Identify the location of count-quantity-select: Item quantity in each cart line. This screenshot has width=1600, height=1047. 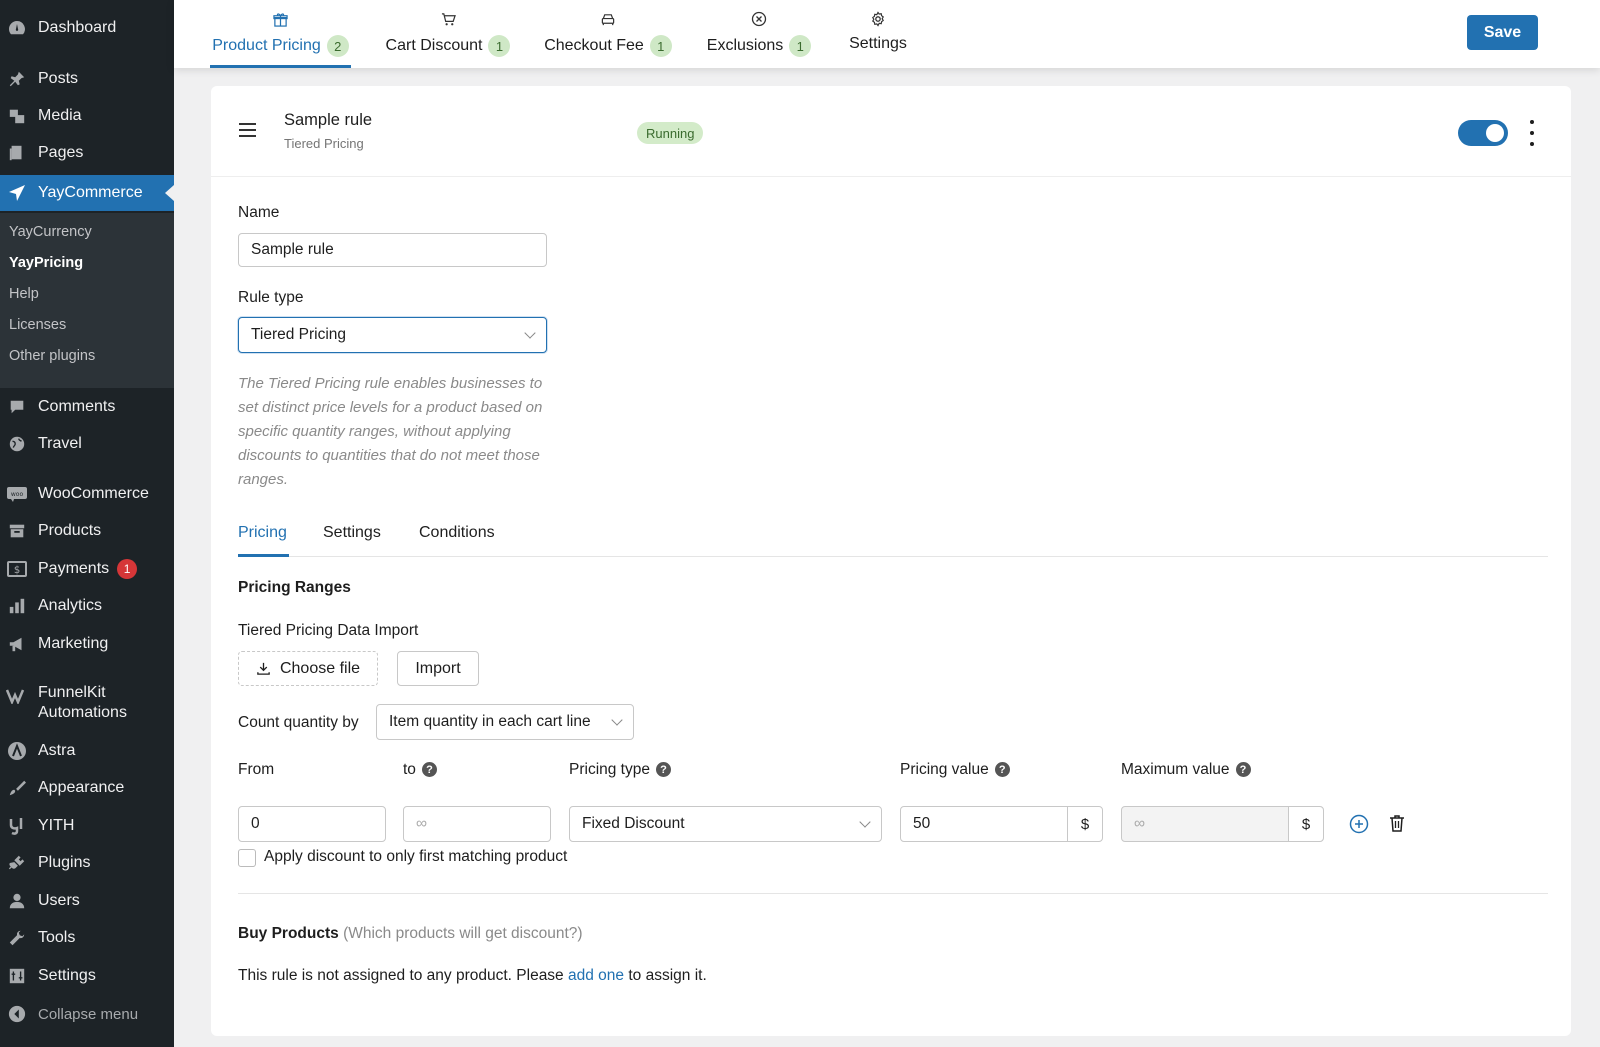
(505, 722).